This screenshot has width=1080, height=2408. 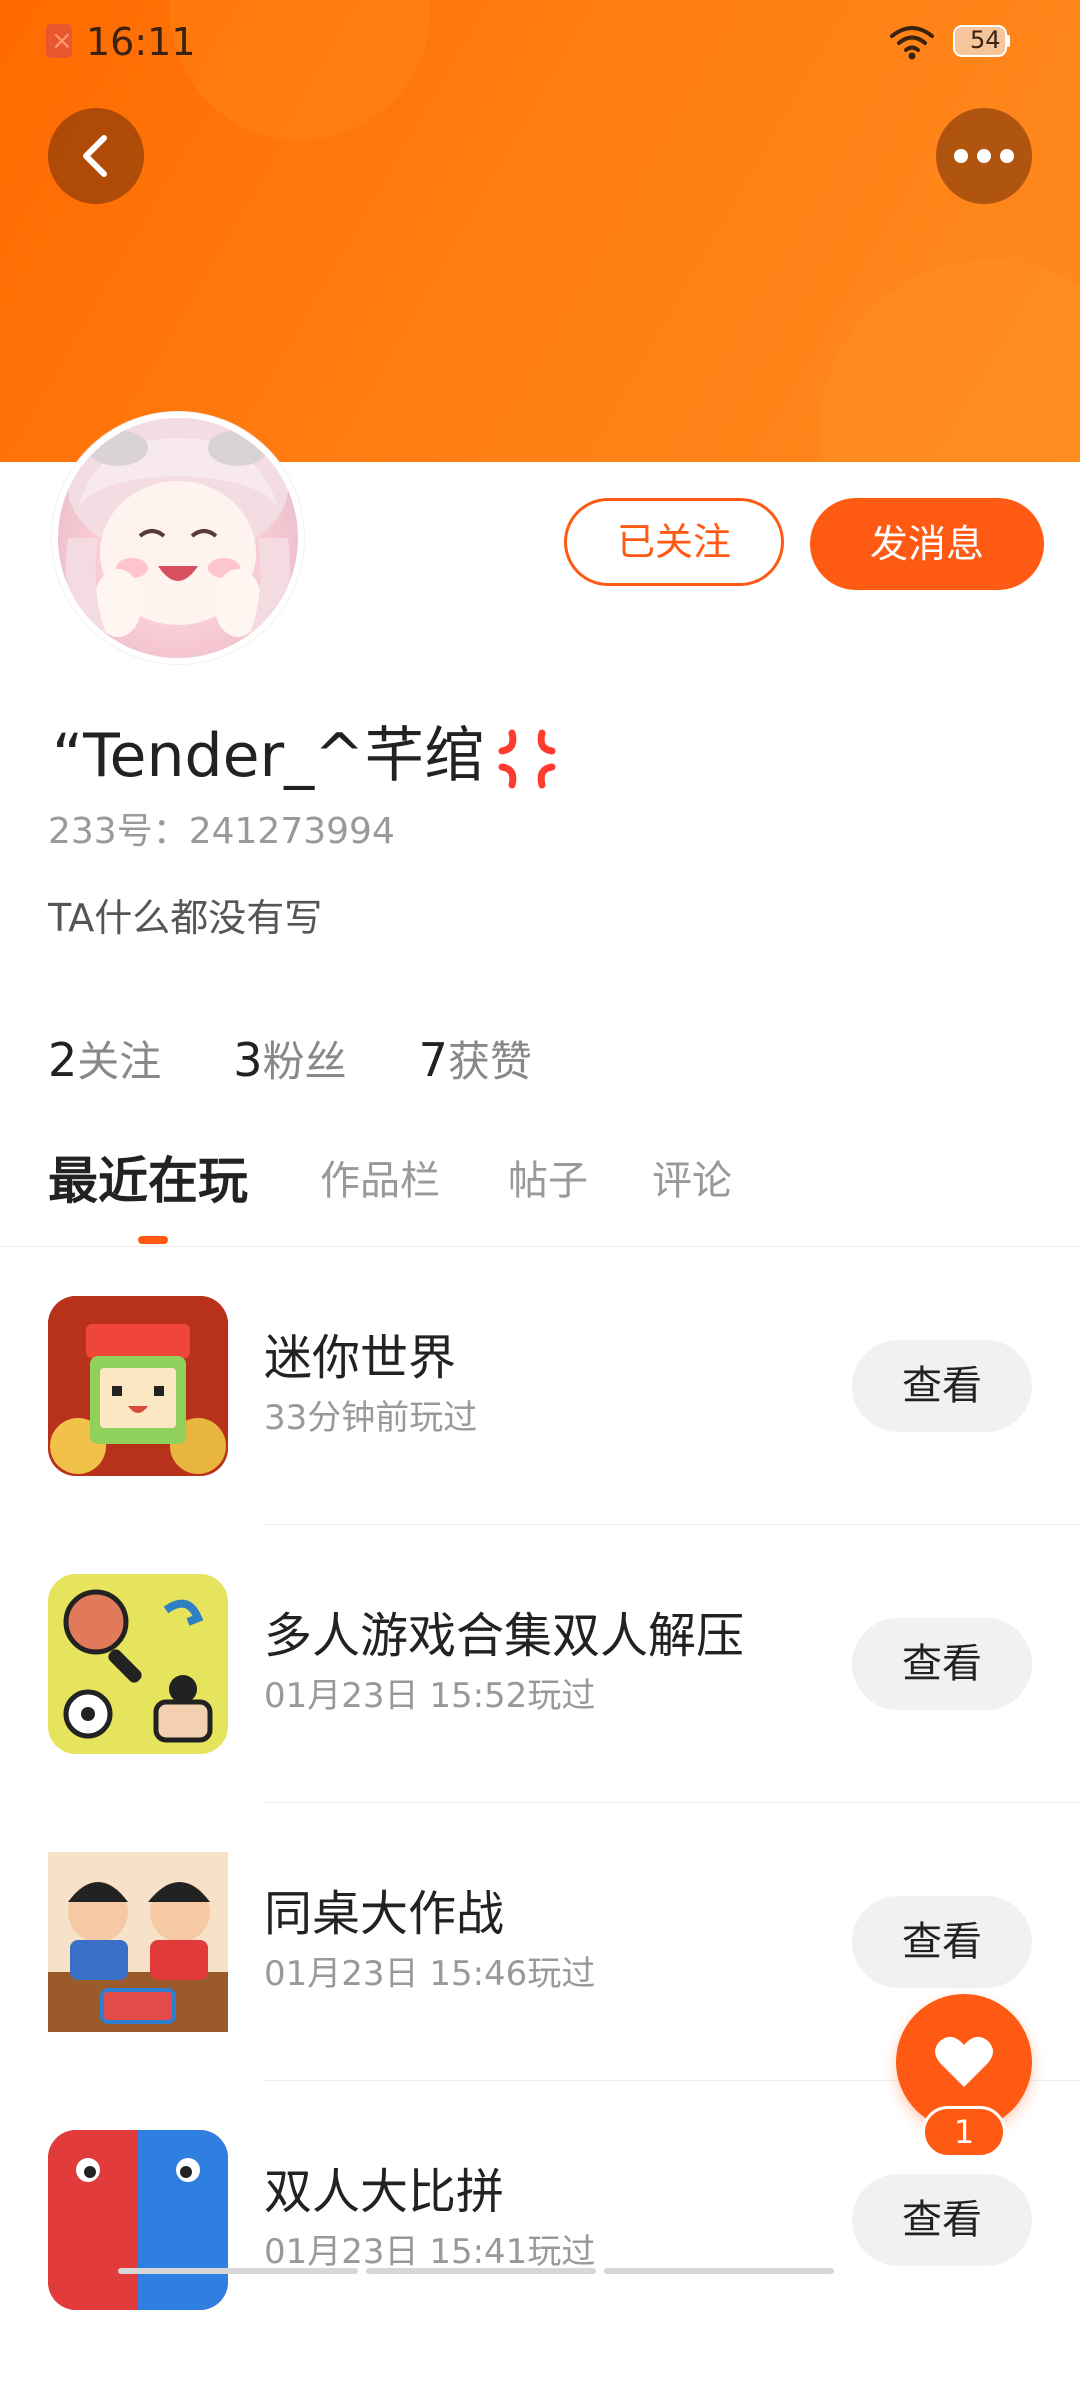 I want to click on username-text: “Tender_^芊绾, so click(x=268, y=756).